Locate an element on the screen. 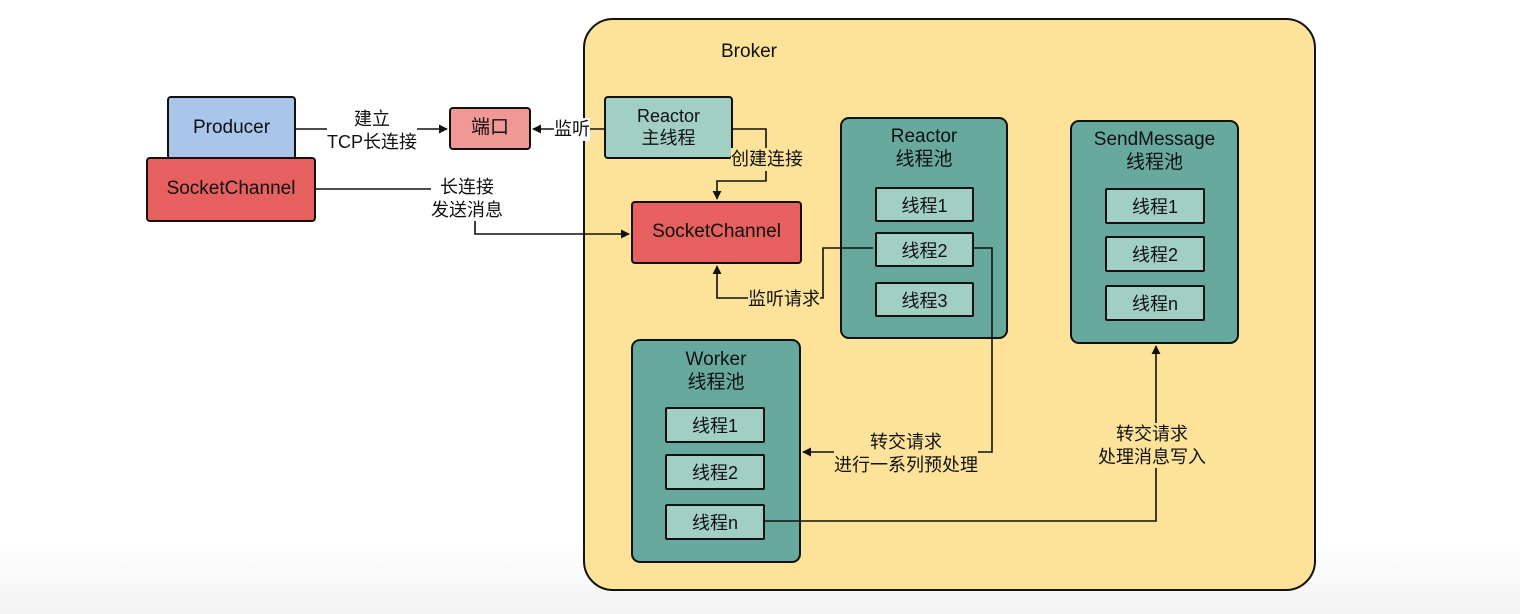 The height and width of the screenshot is (614, 1520). edge-label-connect: 建立 TCP长连接 is located at coordinates (372, 130).